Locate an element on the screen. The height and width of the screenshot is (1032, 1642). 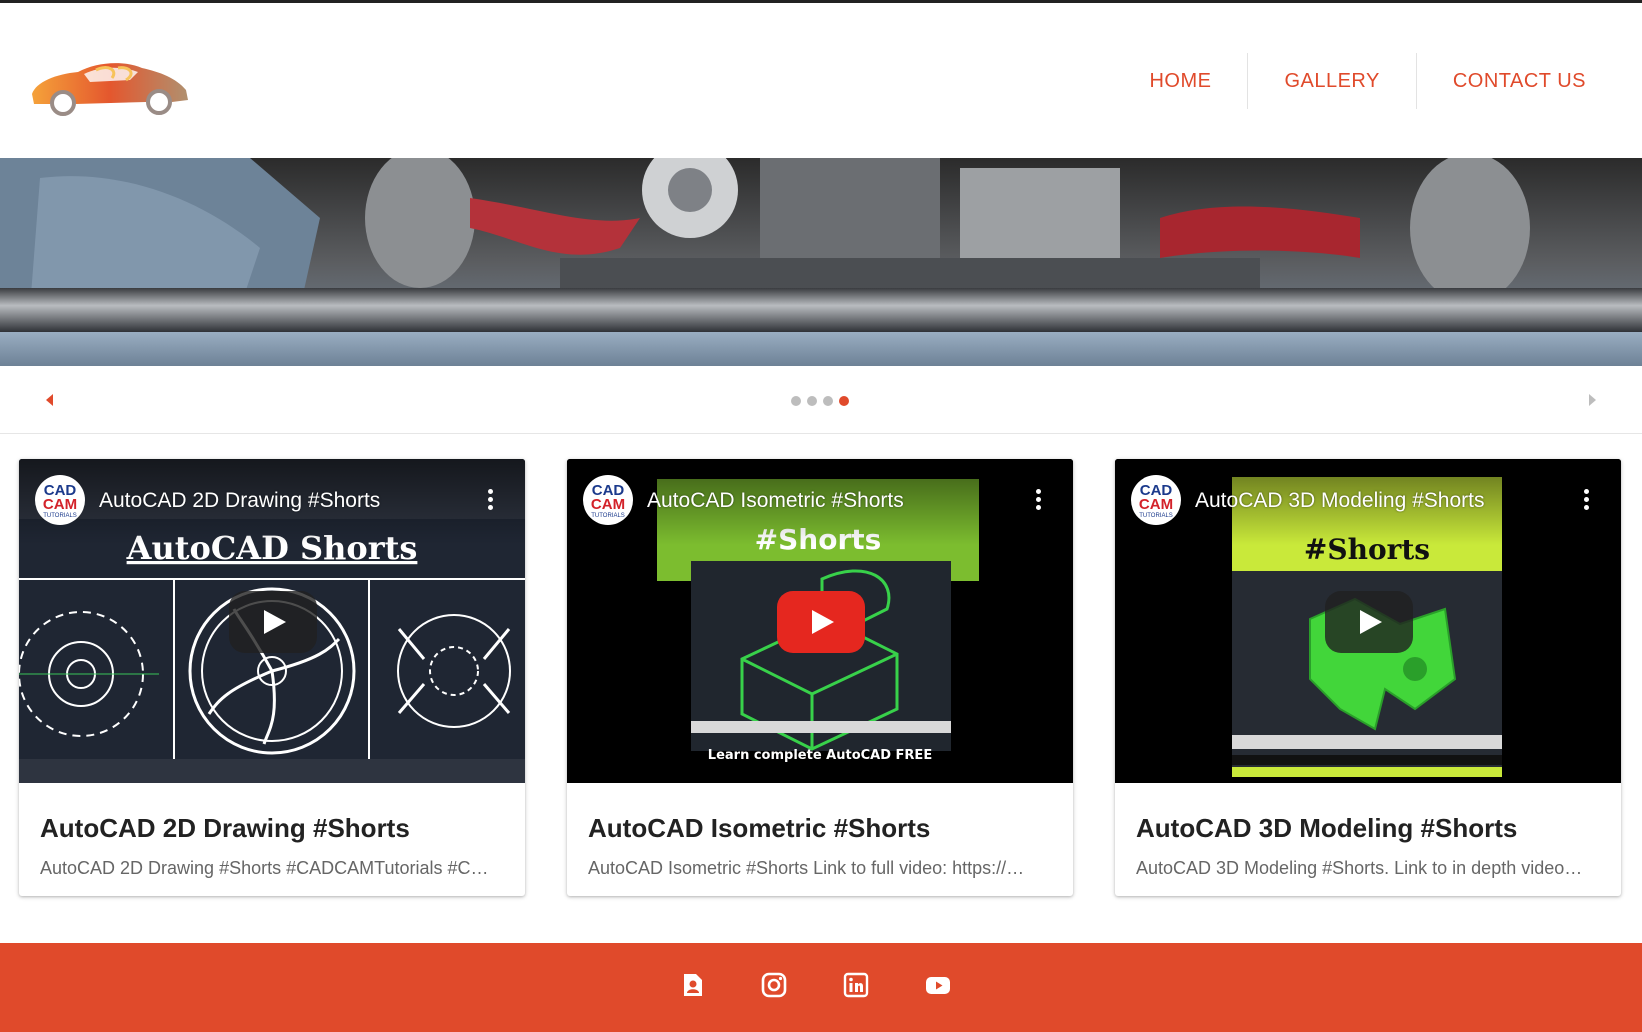
main-nav: HOME GALLERY CONTACT US is located at coordinates (1367, 81).